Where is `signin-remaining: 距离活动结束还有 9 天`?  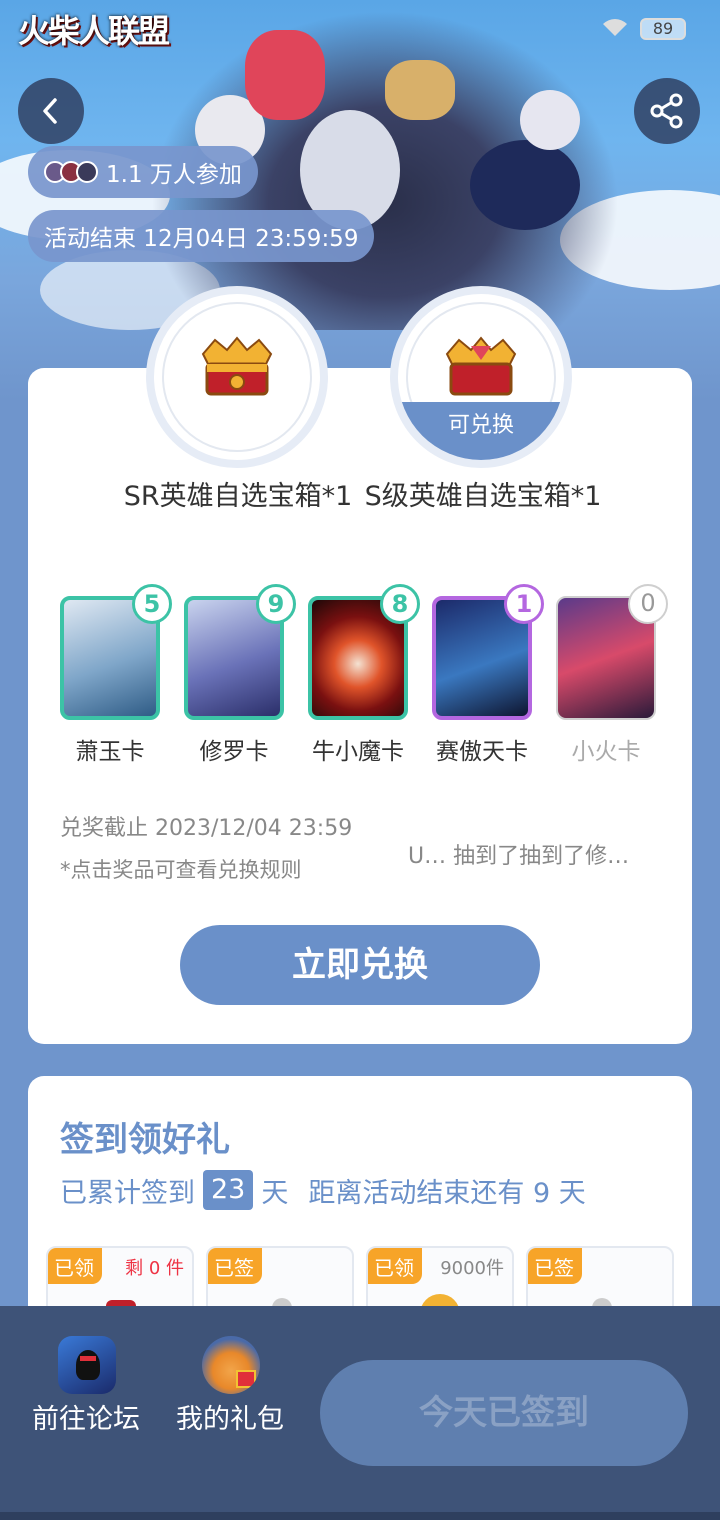 signin-remaining: 距离活动结束还有 9 天 is located at coordinates (447, 1193).